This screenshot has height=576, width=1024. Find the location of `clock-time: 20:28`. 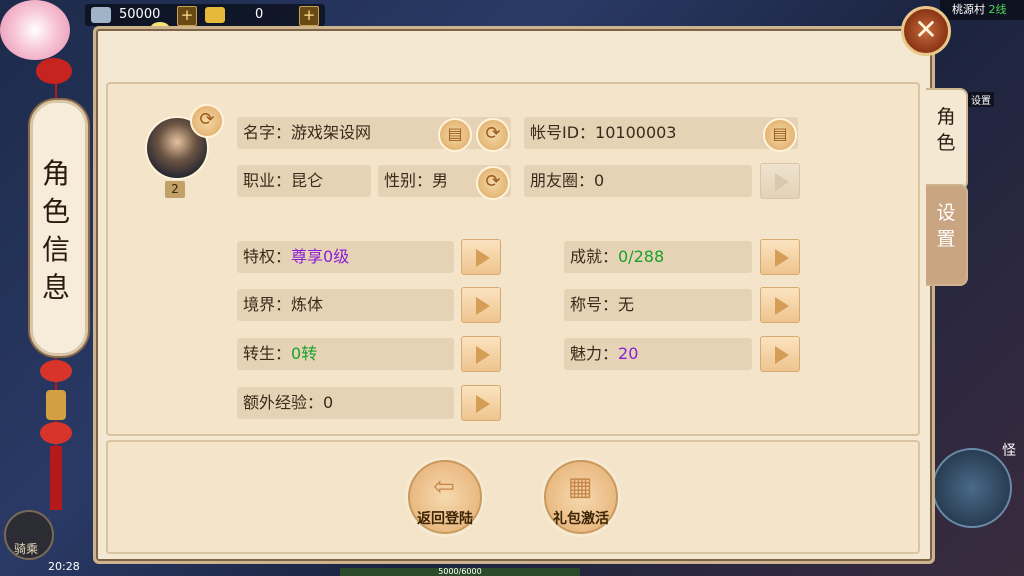

clock-time: 20:28 is located at coordinates (64, 566).